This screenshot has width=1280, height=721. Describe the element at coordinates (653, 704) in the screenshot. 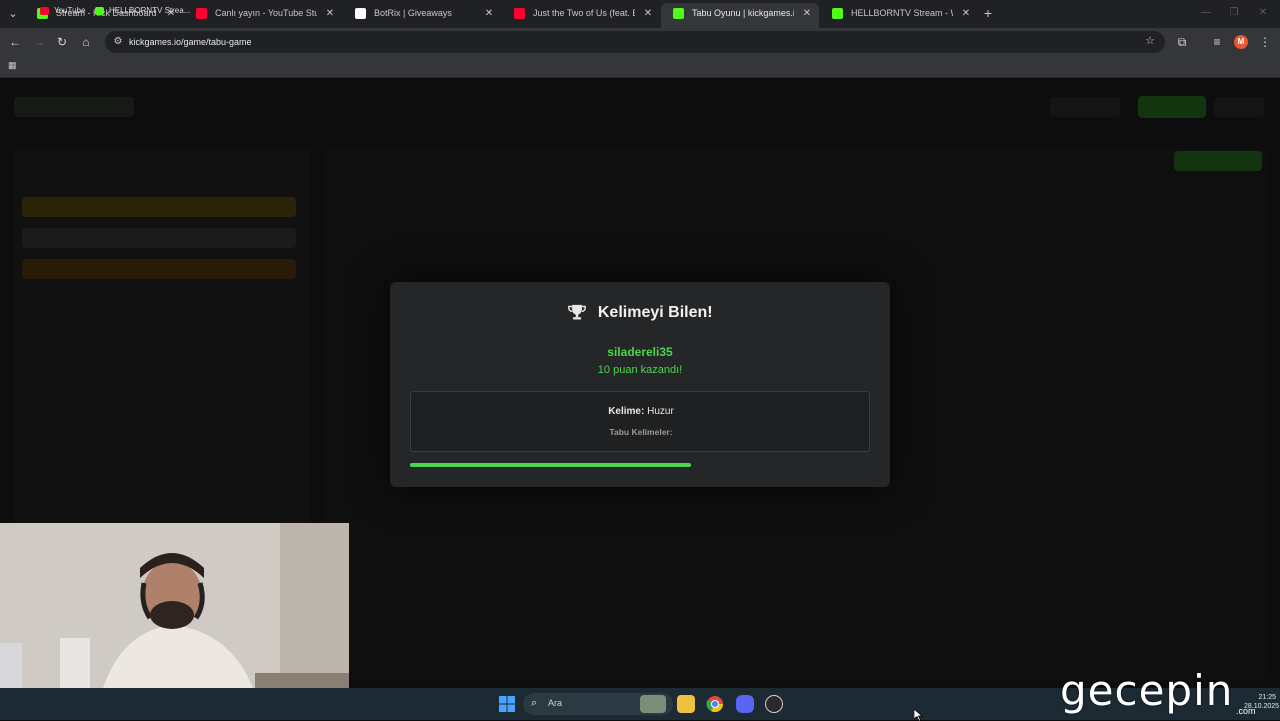

I see `search-highlight-icon` at that location.